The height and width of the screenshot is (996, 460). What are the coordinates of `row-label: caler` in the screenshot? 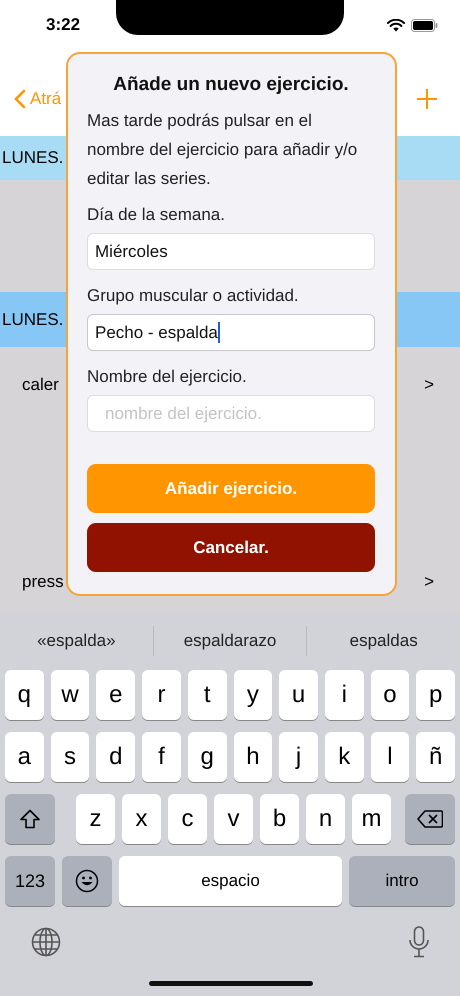 It's located at (40, 385).